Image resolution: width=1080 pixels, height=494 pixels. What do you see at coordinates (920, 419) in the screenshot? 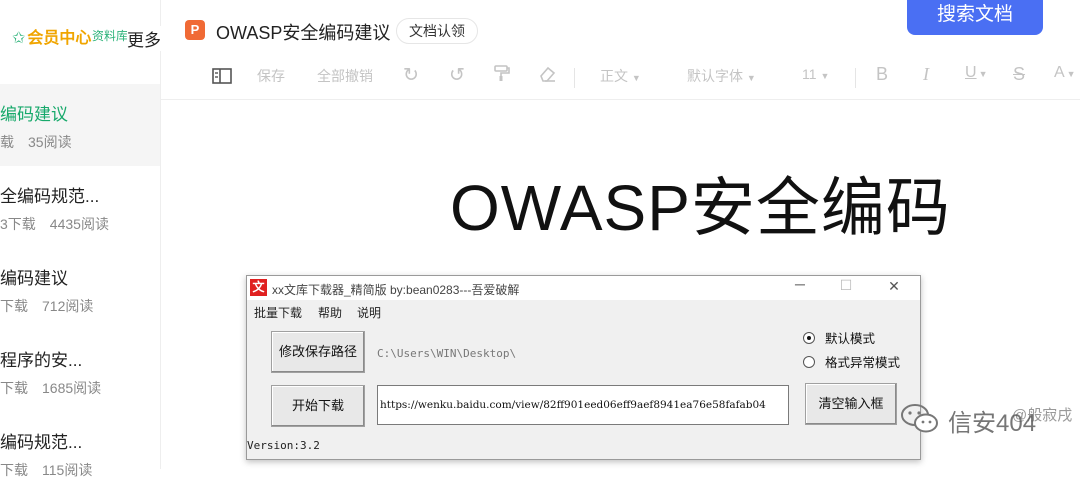
I see `wechat-icon` at bounding box center [920, 419].